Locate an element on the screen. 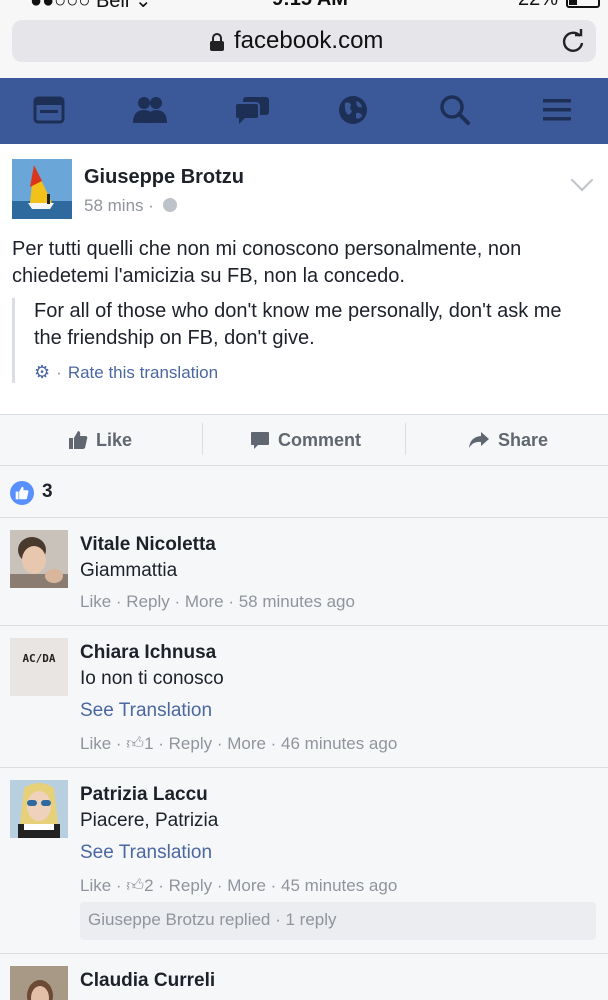  comment-button: Comment is located at coordinates (305, 440).